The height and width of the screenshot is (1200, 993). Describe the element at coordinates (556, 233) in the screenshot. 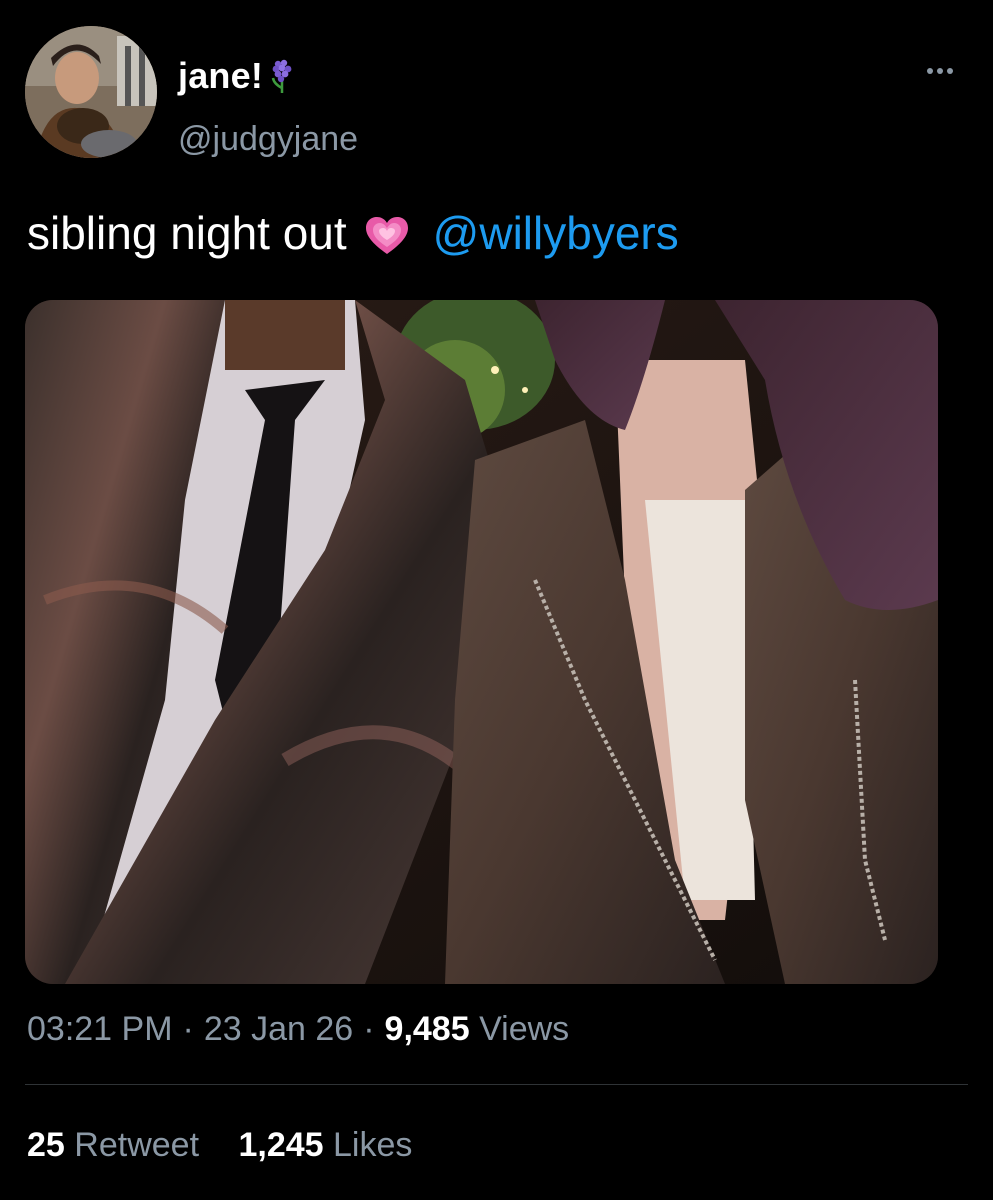

I see `mention-link: @willybyers` at that location.